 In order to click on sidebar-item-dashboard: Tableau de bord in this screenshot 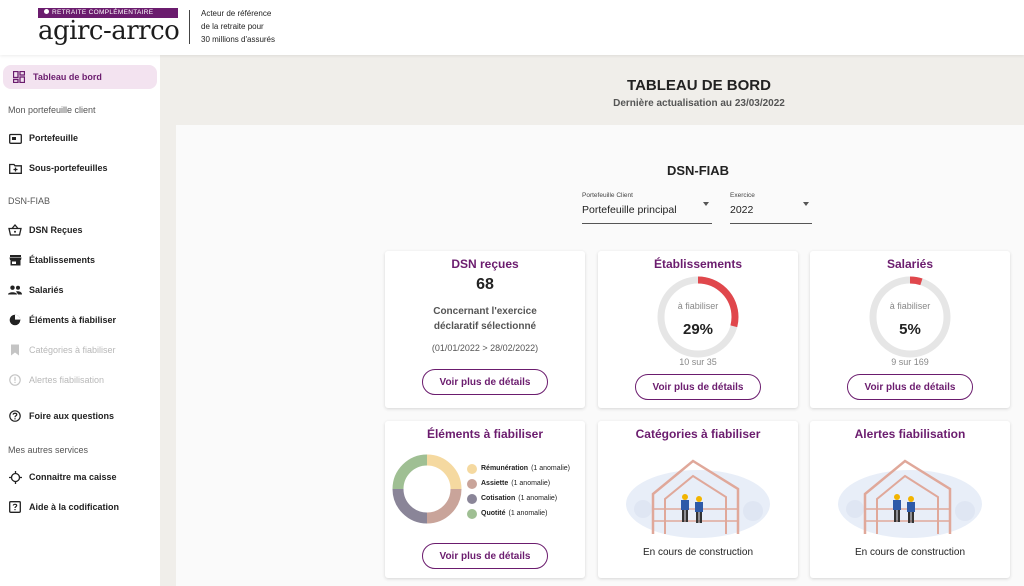, I will do `click(80, 77)`.